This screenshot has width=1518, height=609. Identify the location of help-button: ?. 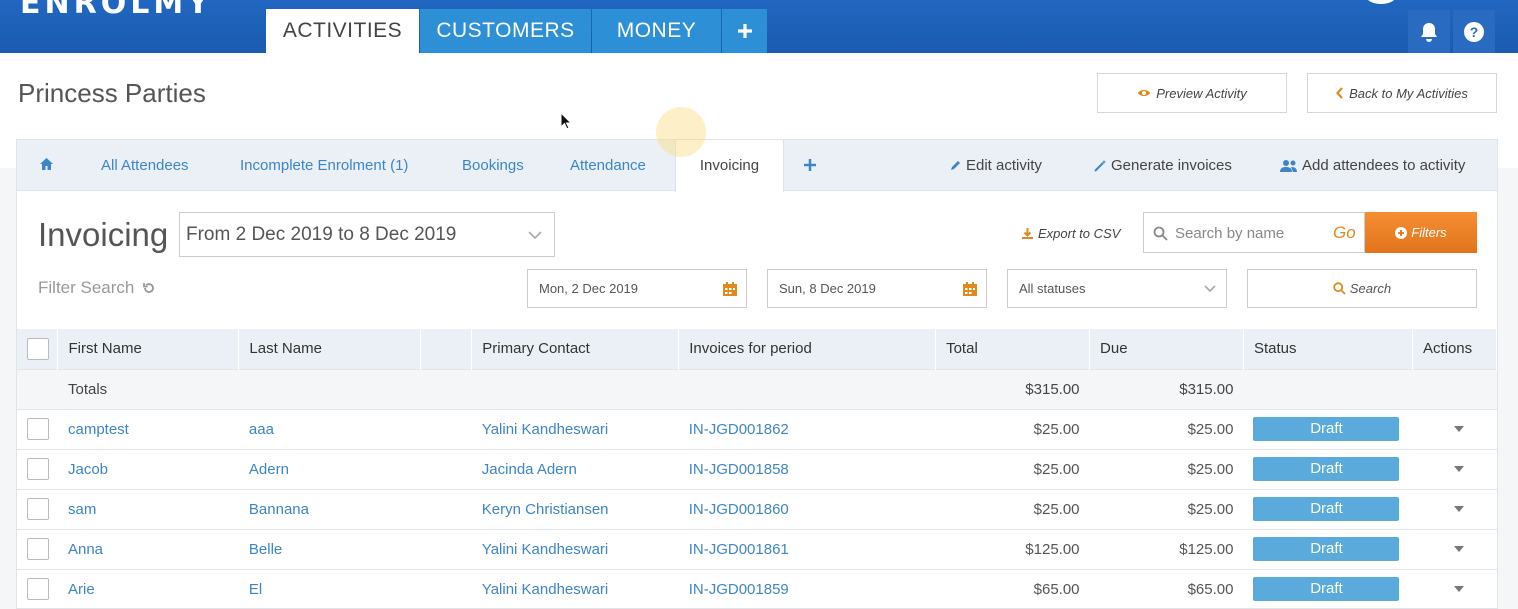
(1474, 32).